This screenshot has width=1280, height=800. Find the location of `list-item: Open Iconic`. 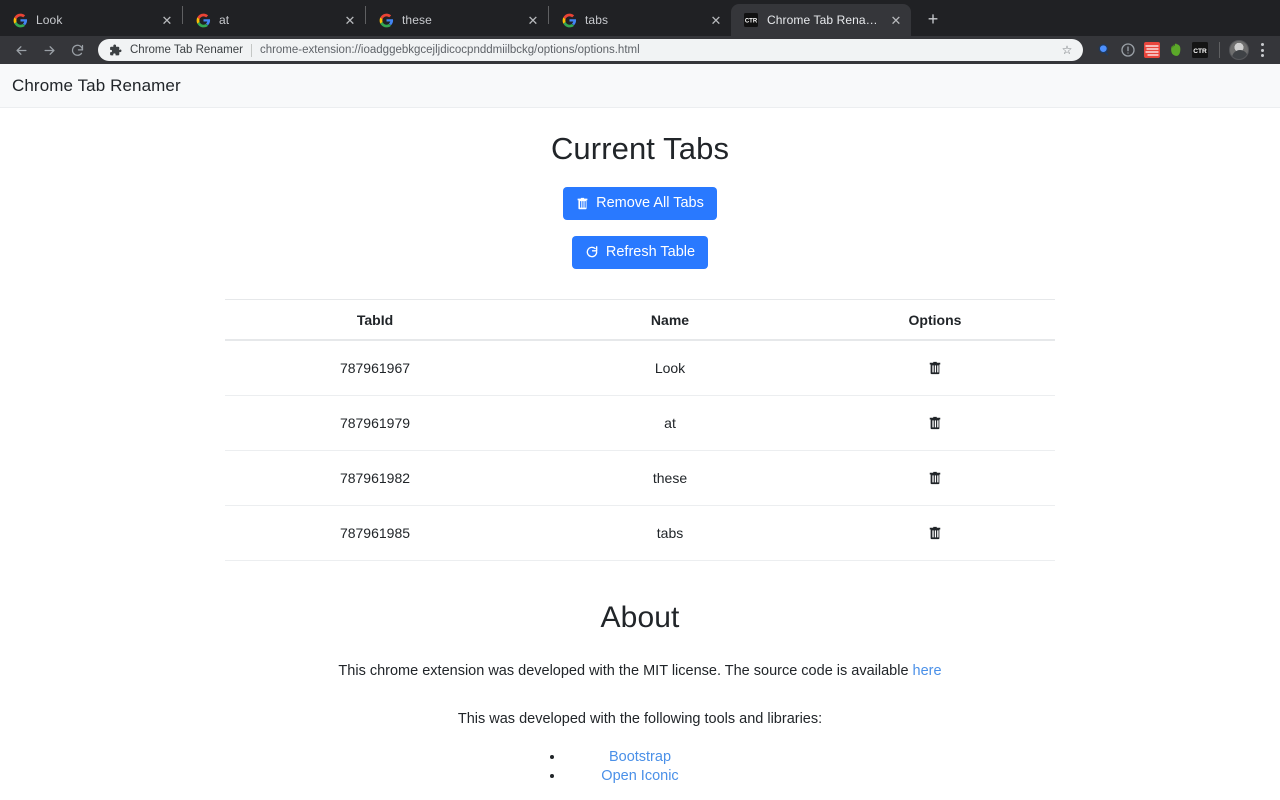

list-item: Open Iconic is located at coordinates (640, 776).